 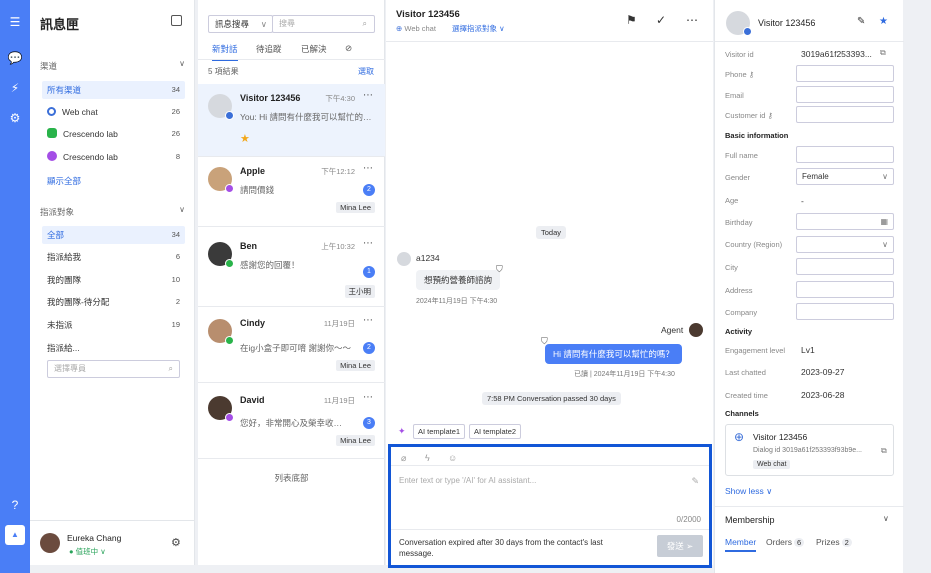 What do you see at coordinates (94, 538) in the screenshot?
I see `user-name: Eureka Chang` at bounding box center [94, 538].